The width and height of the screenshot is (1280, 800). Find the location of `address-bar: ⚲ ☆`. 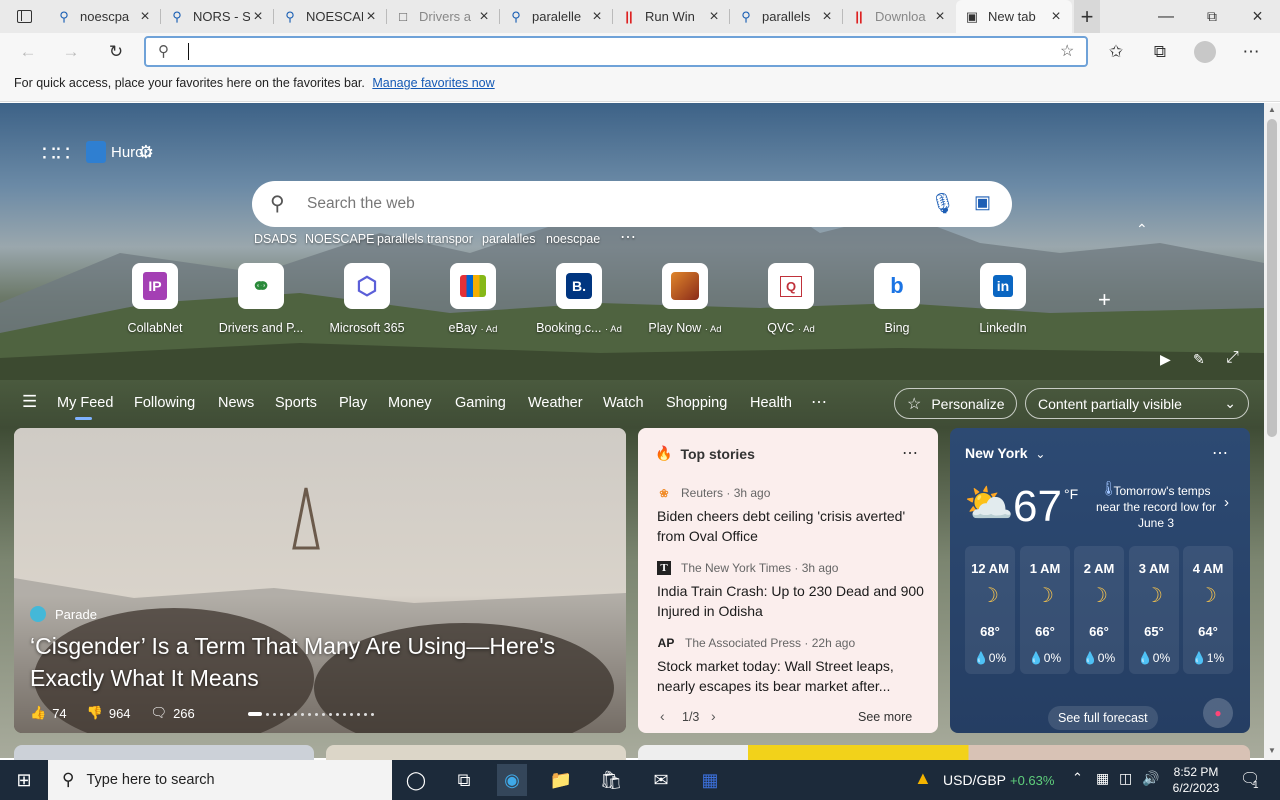

address-bar: ⚲ ☆ is located at coordinates (616, 51).